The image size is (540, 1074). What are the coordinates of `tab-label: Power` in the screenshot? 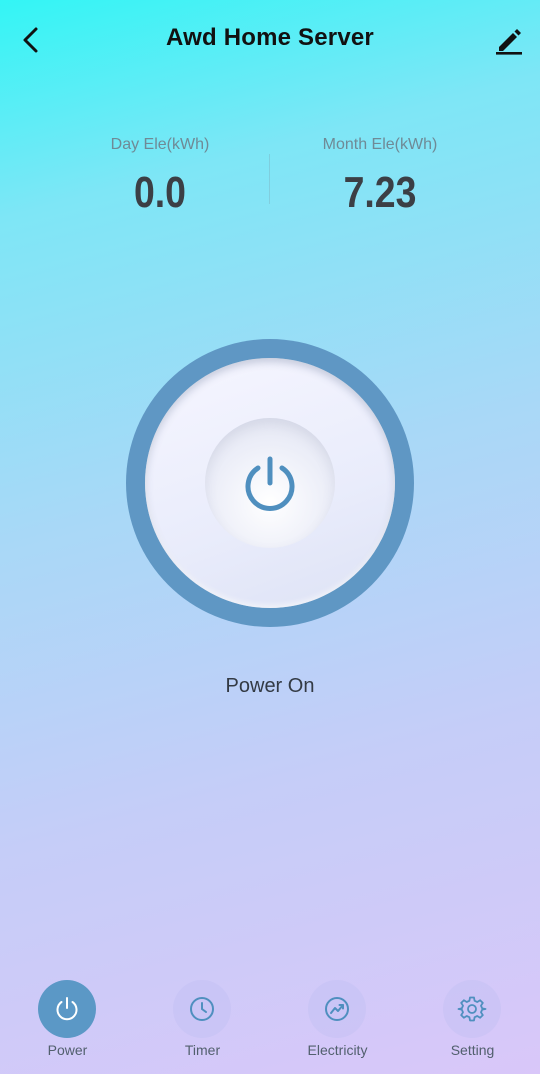 It's located at (67, 1050).